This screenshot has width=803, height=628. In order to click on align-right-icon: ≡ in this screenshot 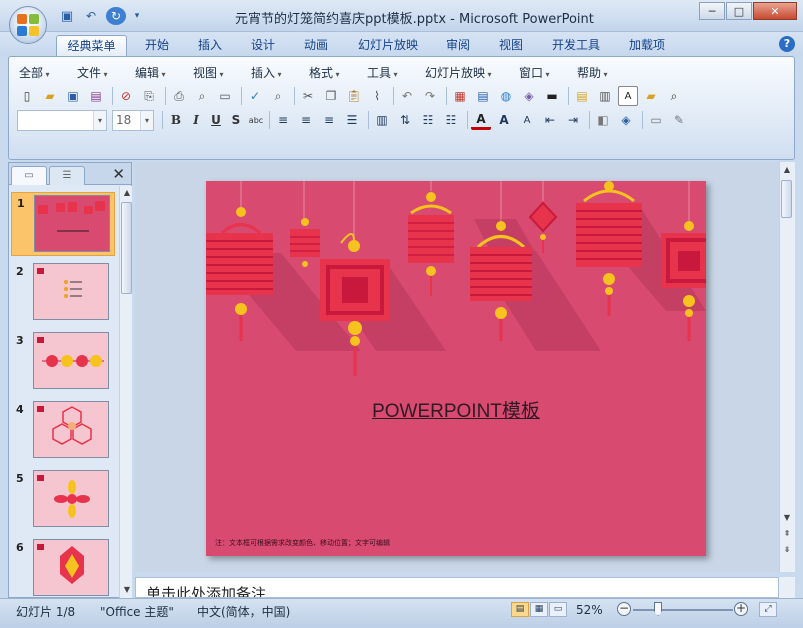, I will do `click(329, 120)`.